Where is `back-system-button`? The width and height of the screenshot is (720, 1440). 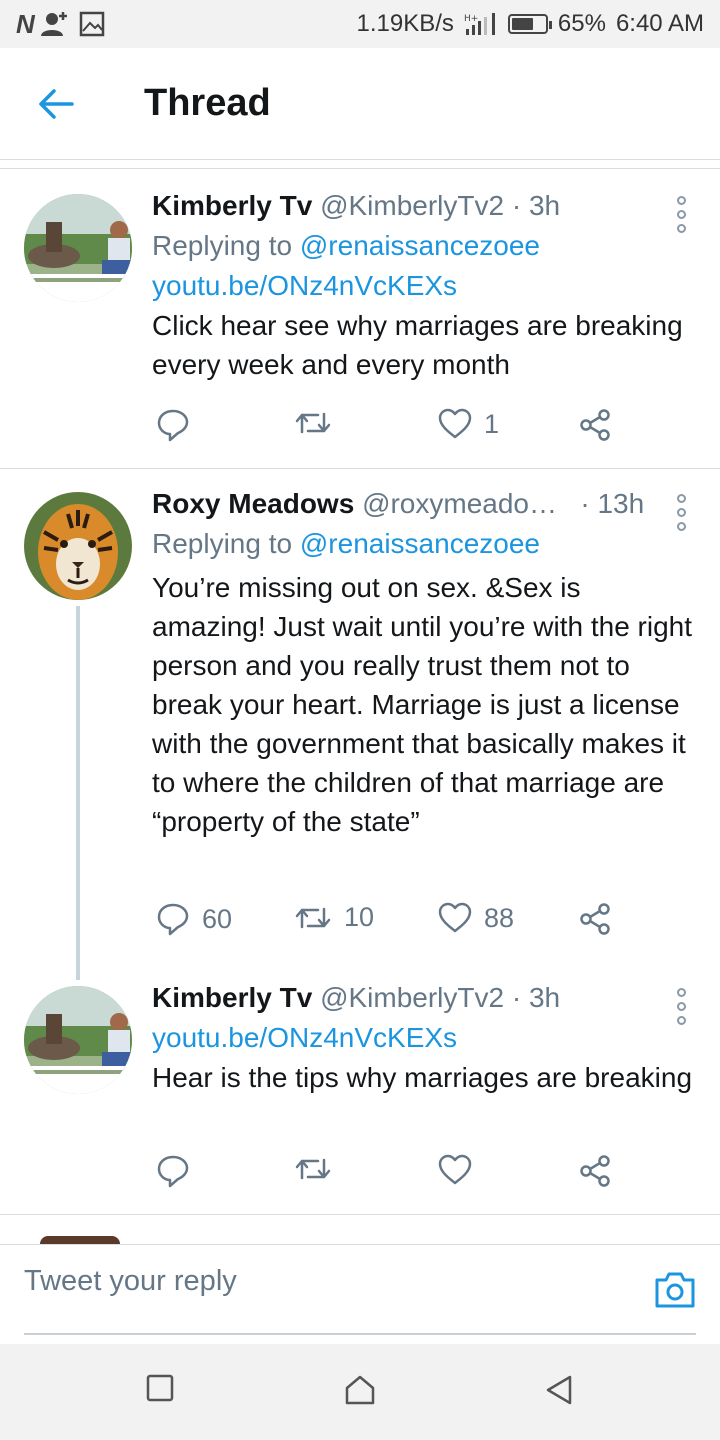 back-system-button is located at coordinates (559, 1392).